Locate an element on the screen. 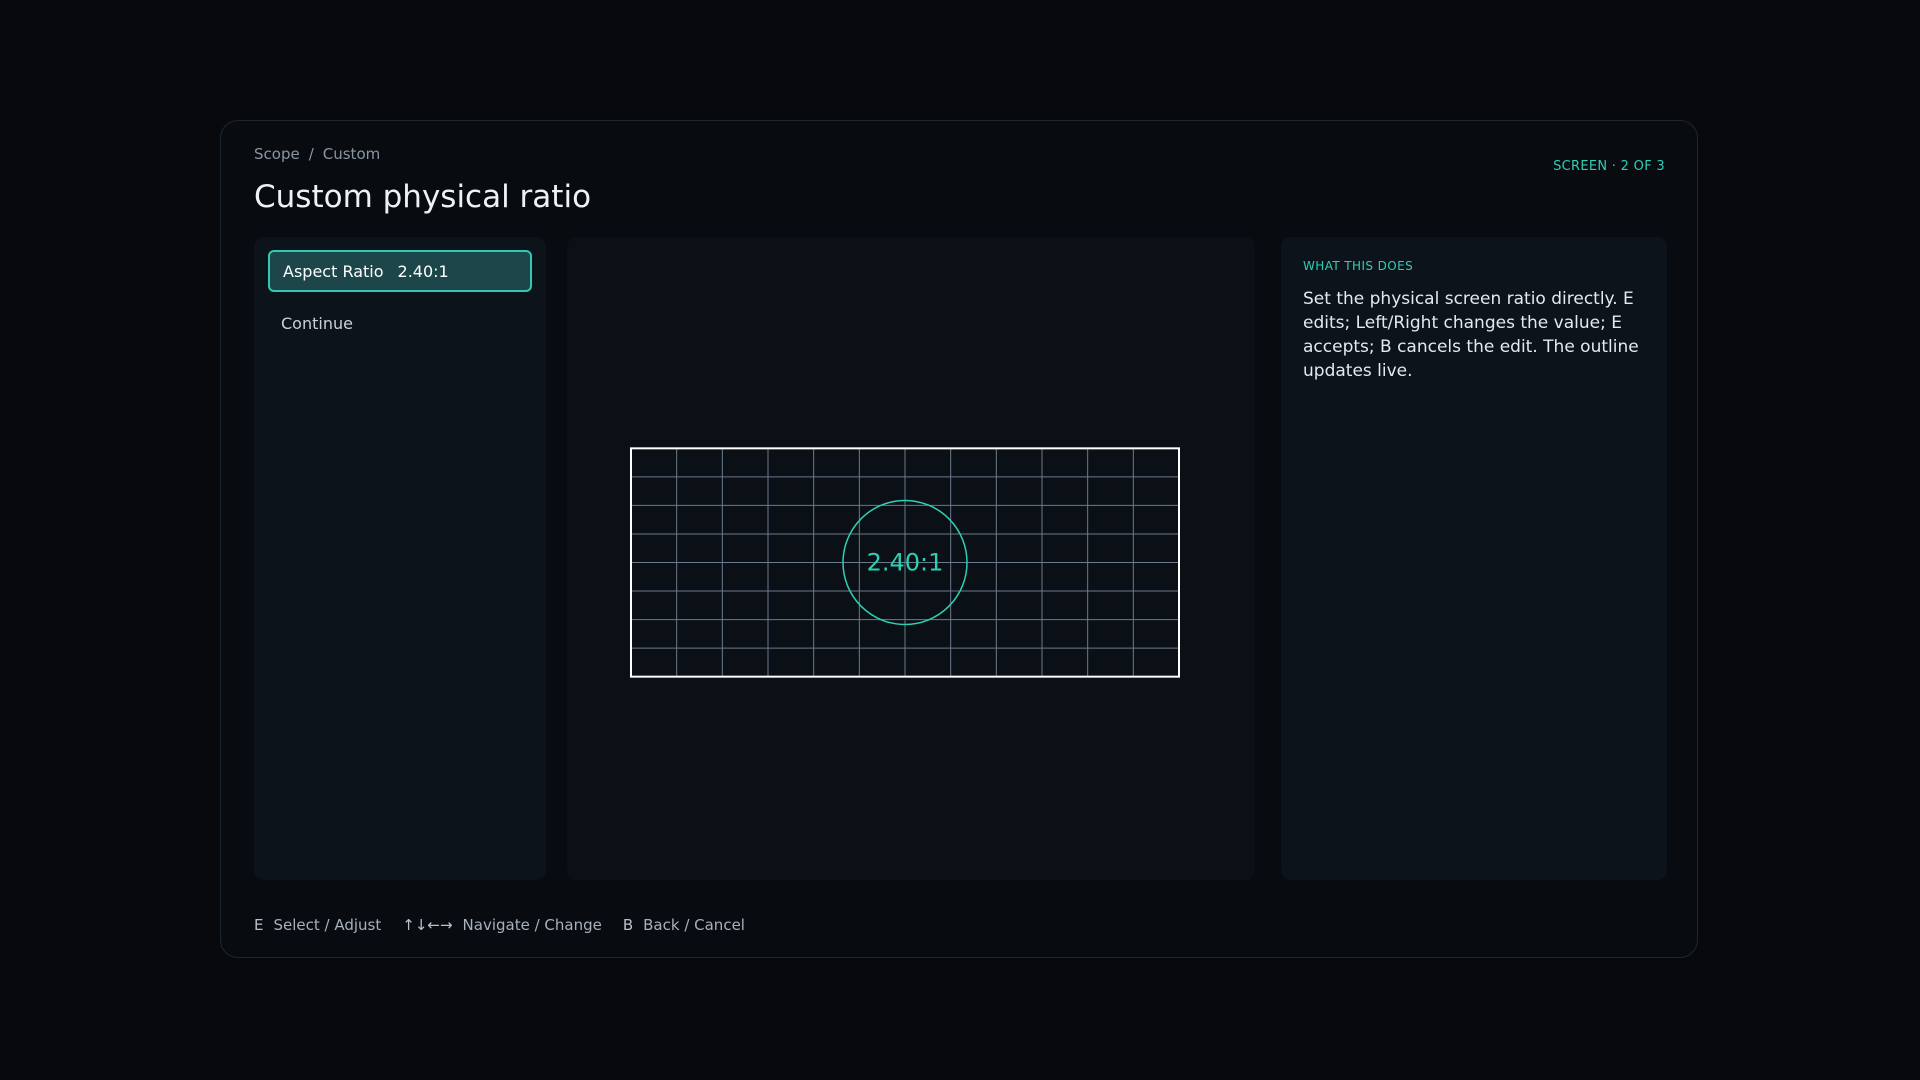 This screenshot has height=1080, width=1920. ratio-preview-canvas: 2.40:1 is located at coordinates (905, 562).